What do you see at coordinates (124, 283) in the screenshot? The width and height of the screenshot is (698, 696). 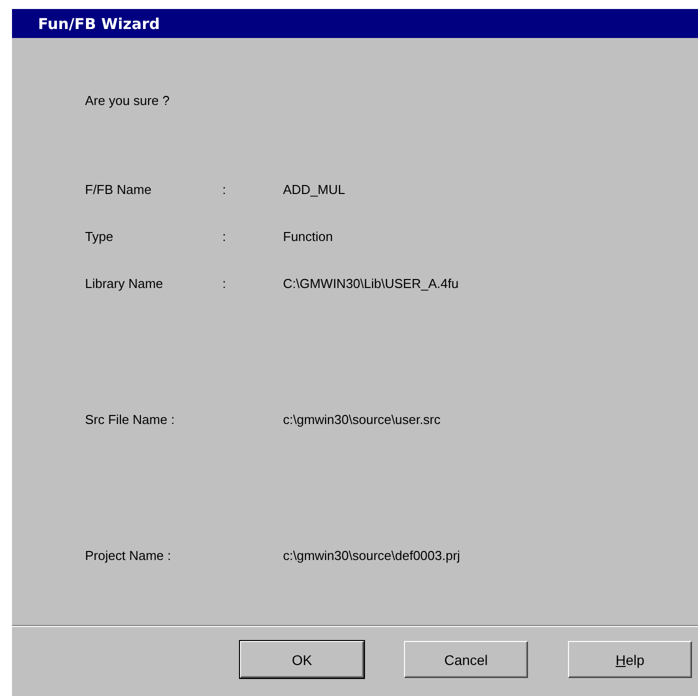 I see `field-label: Library Name` at bounding box center [124, 283].